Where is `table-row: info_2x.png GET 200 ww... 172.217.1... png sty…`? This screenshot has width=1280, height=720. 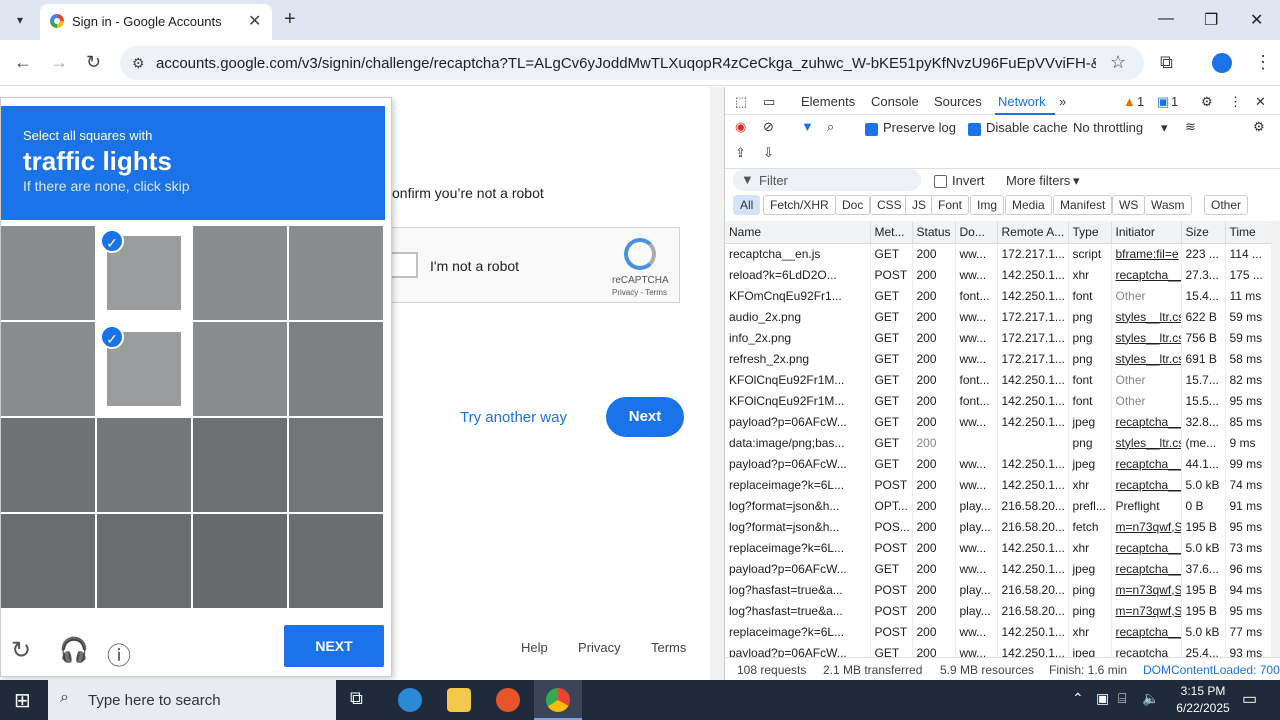 table-row: info_2x.png GET 200 ww... 172.217.1... png sty… is located at coordinates (998, 337).